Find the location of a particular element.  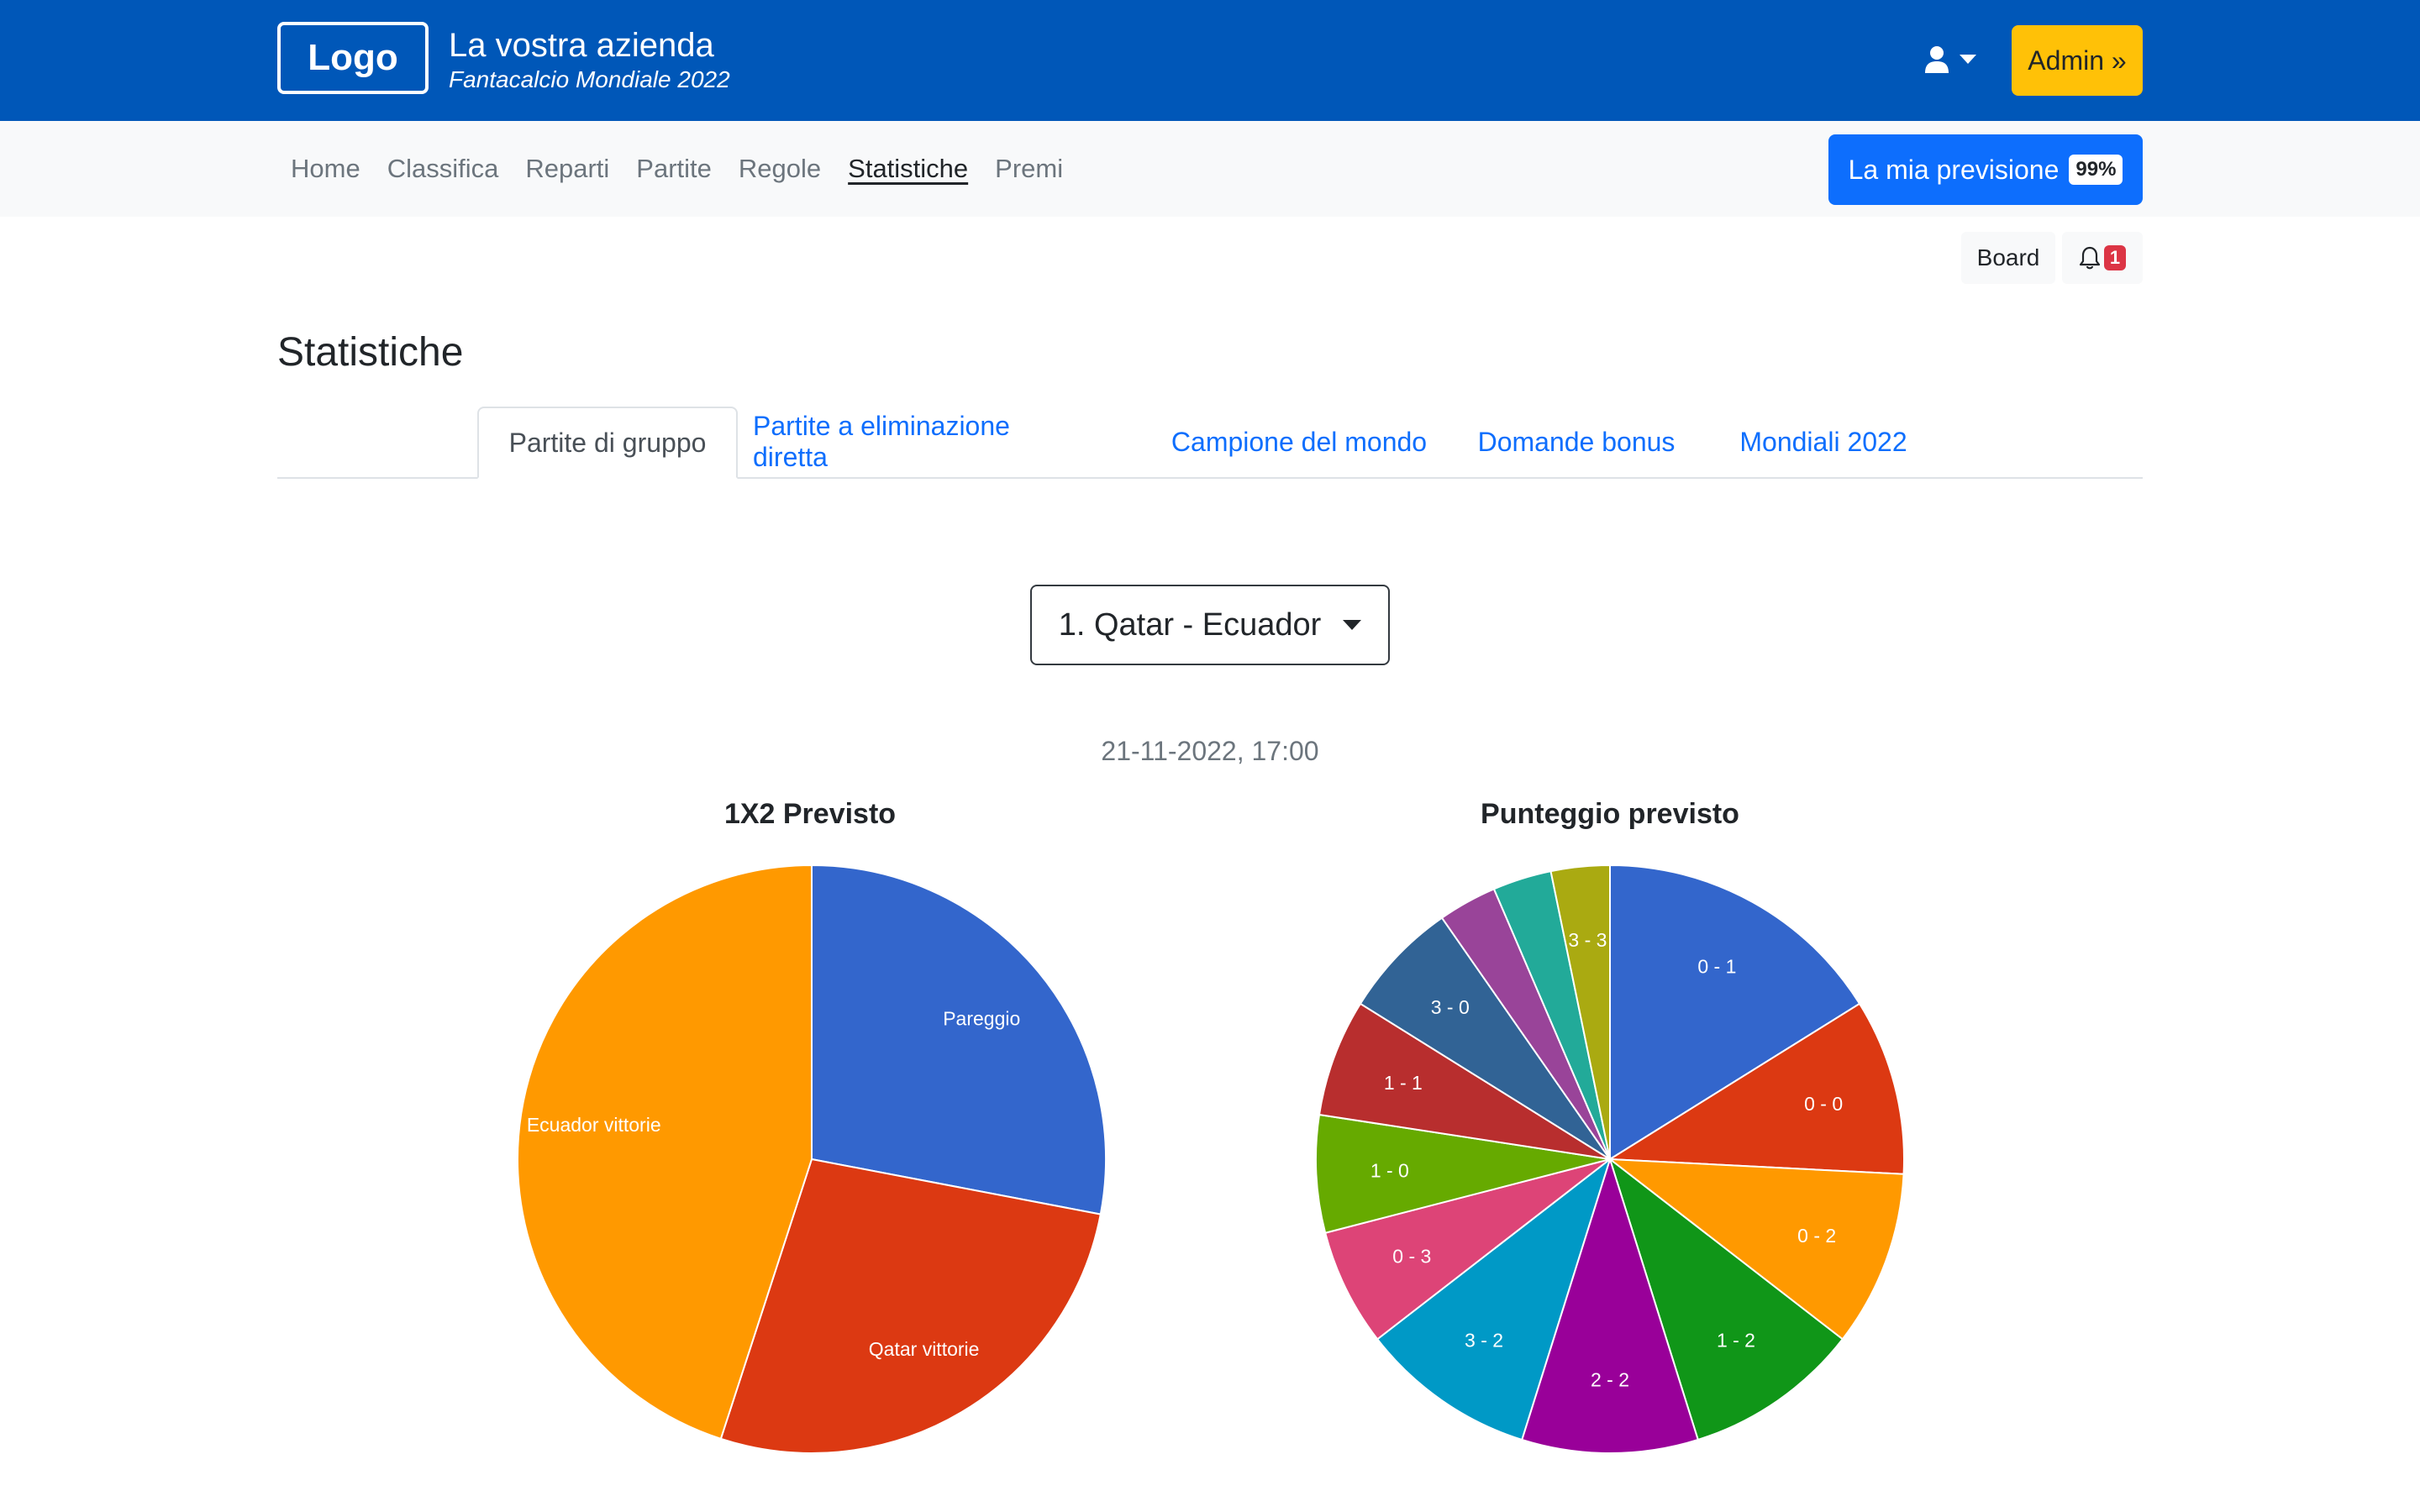

pie-slice-label: 0 - 1 is located at coordinates (1716, 966).